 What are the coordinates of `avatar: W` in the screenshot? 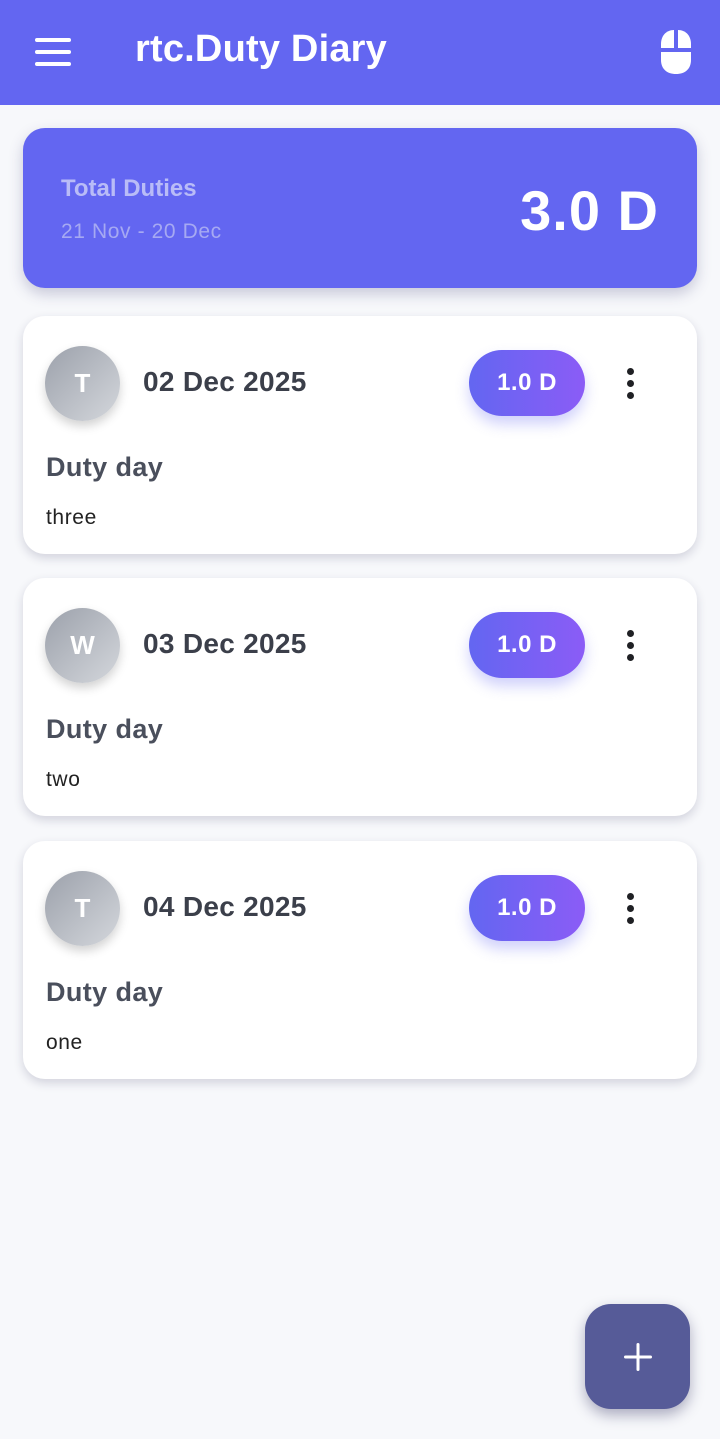 It's located at (82, 645).